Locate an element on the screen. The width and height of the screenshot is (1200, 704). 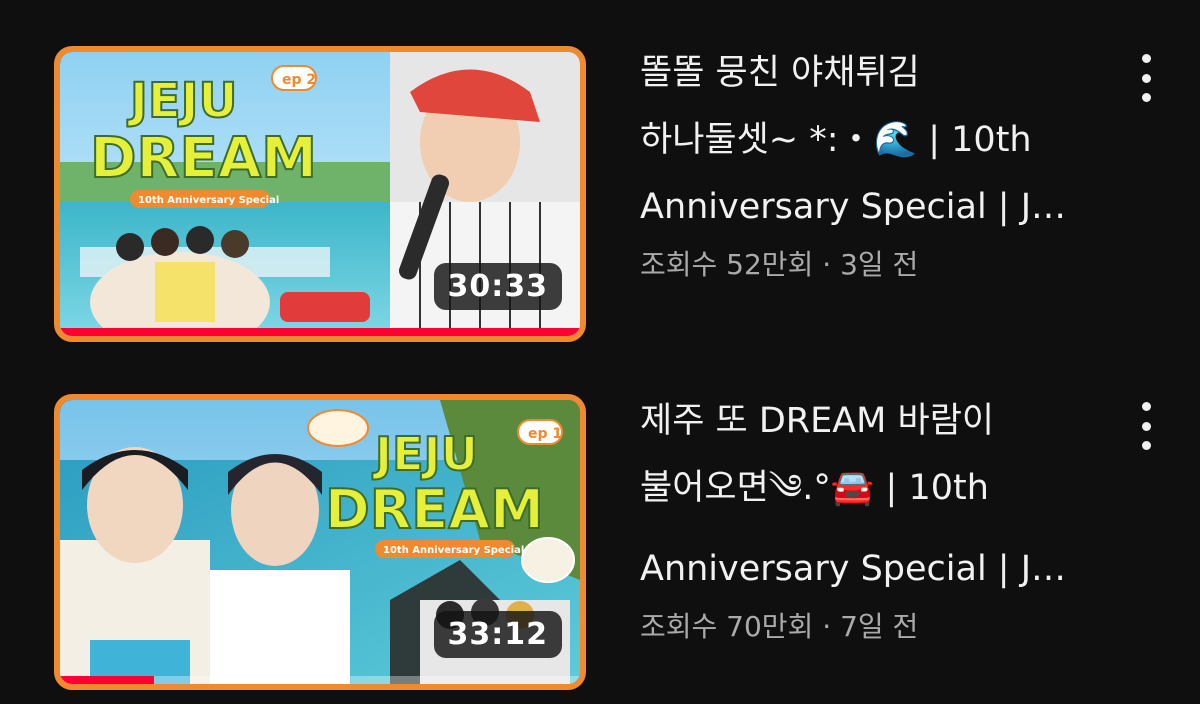
thumbnail-episode-badge: ep 1 is located at coordinates (545, 434).